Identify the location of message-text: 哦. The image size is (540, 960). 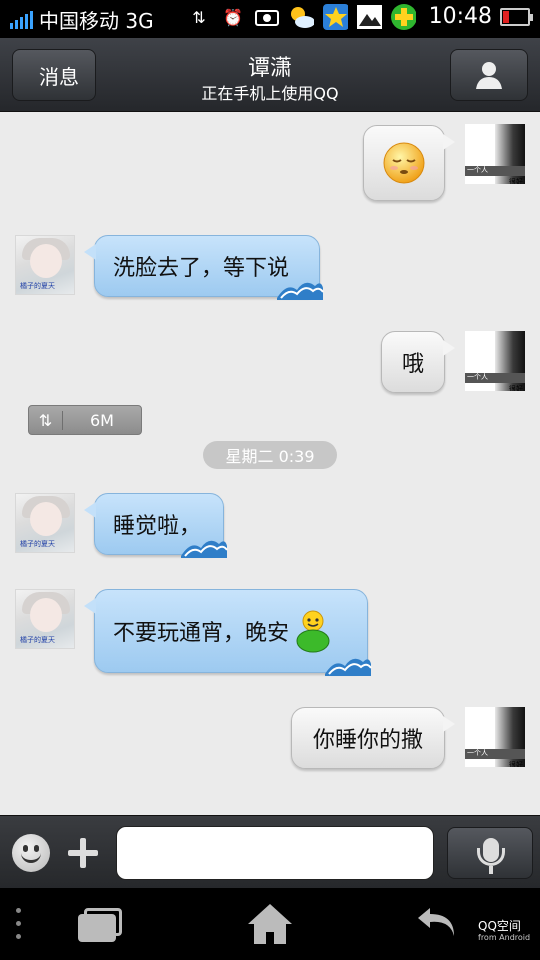
(412, 364).